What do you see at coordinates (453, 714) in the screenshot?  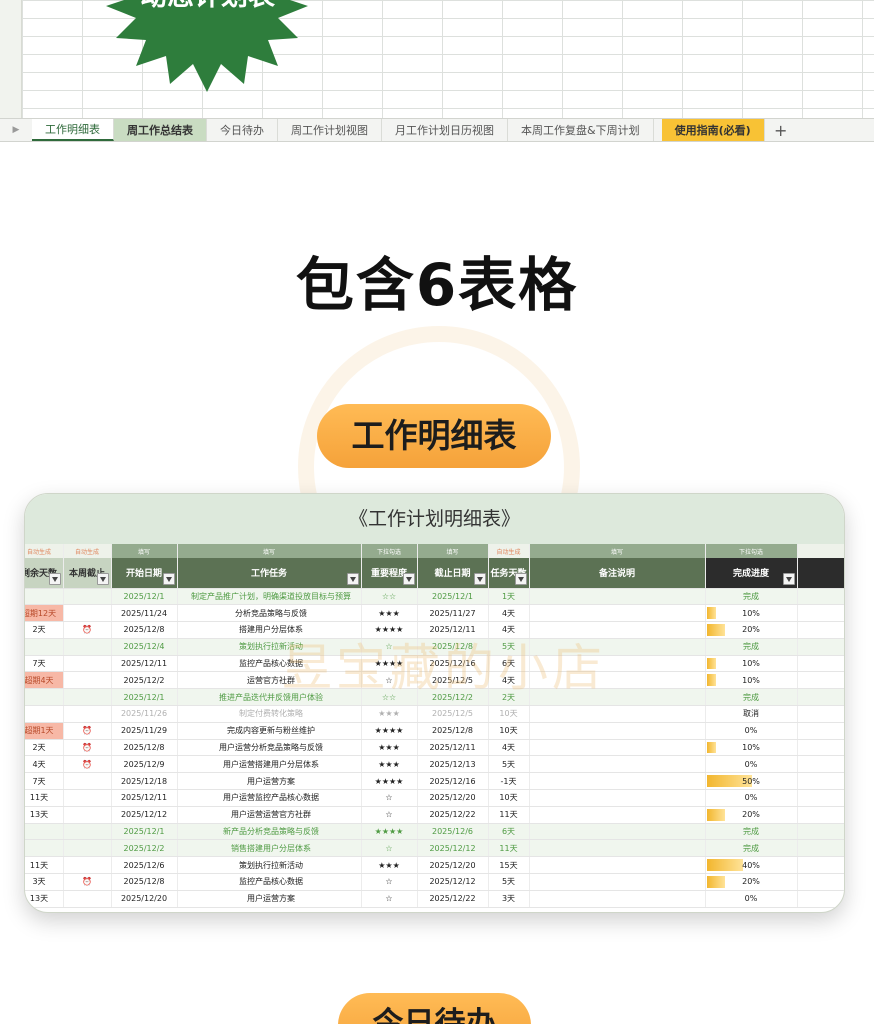 I see `end-date-cell: 2025/12/5` at bounding box center [453, 714].